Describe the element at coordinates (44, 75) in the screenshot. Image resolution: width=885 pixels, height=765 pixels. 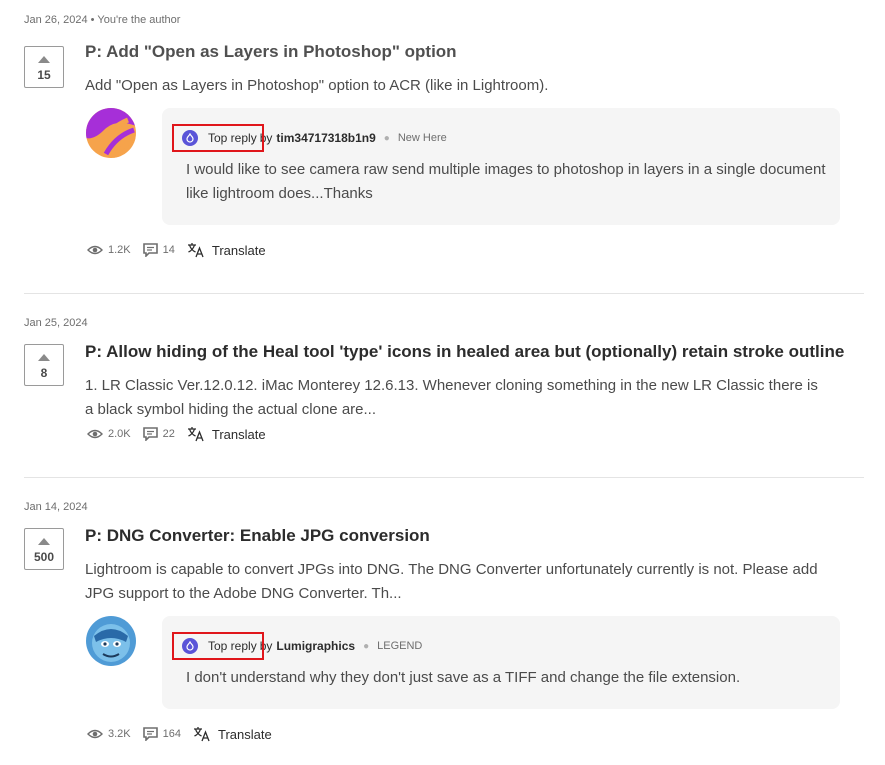
I see `vote-count: 15` at that location.